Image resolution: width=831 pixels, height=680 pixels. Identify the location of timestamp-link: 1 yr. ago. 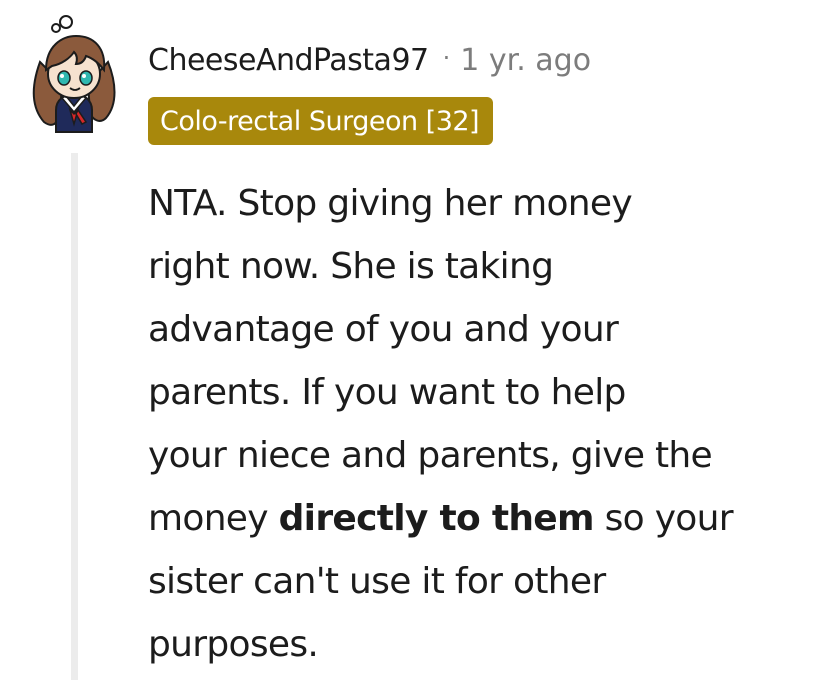
(525, 60).